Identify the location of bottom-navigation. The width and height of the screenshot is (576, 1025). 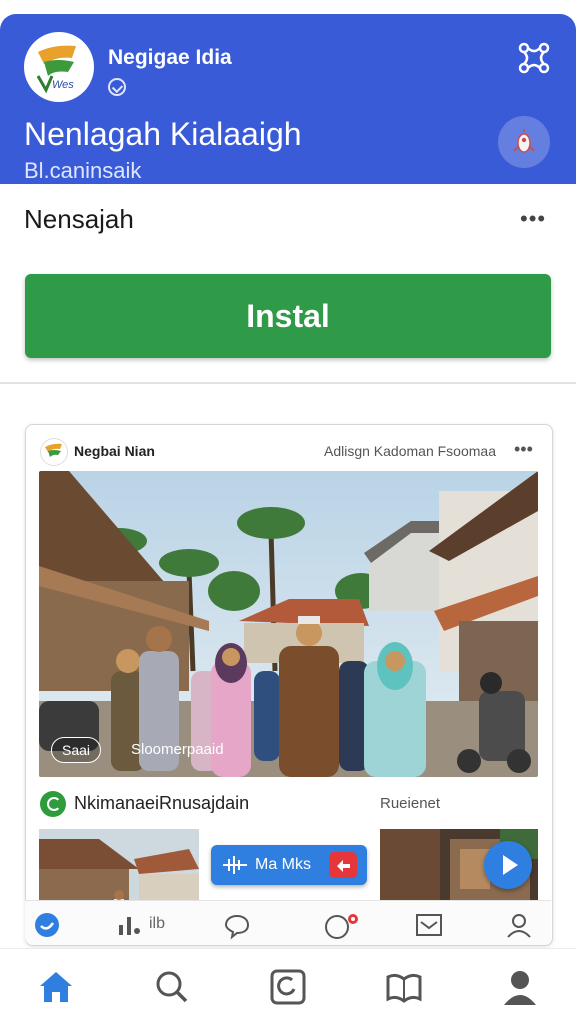
(288, 986).